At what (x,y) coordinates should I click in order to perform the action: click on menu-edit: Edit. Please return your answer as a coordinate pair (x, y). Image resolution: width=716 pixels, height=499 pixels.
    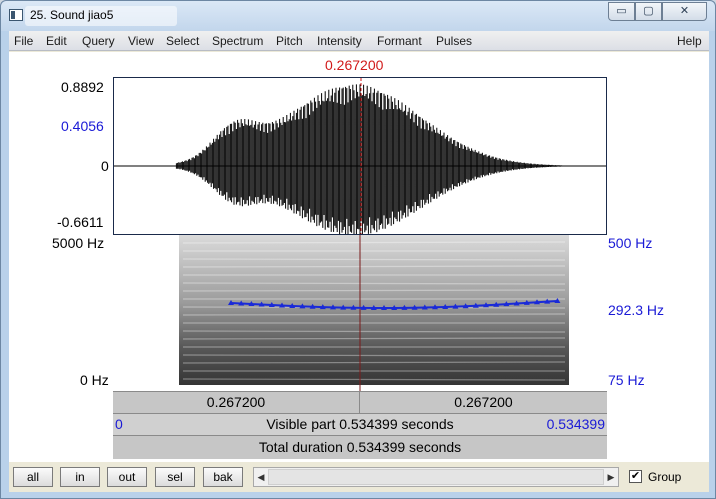
    Looking at the image, I should click on (56, 41).